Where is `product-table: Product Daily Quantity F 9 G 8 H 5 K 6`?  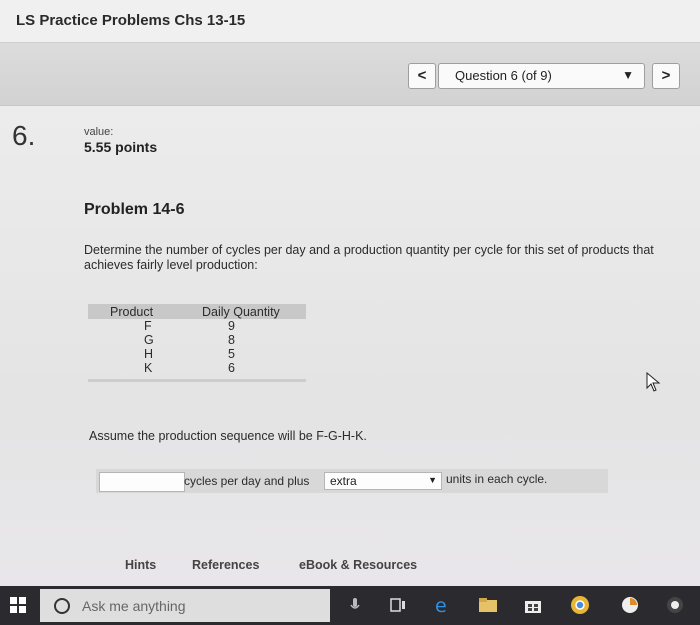
product-table: Product Daily Quantity F 9 G 8 H 5 K 6 is located at coordinates (197, 343).